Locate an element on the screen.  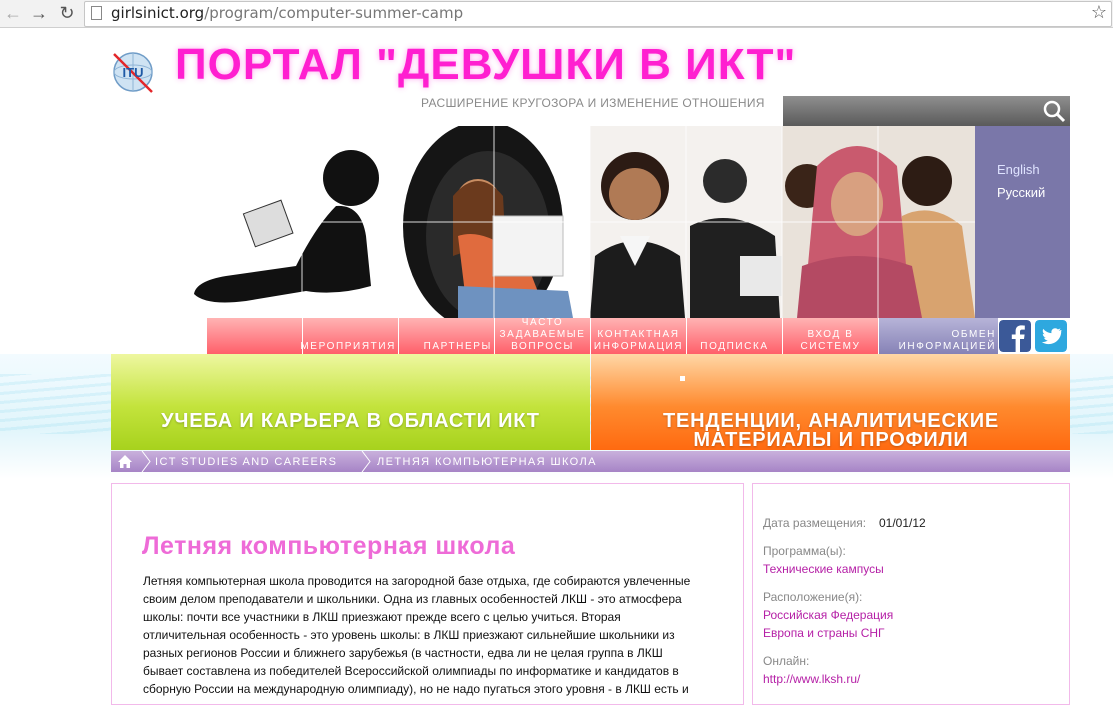
home-icon is located at coordinates (125, 461).